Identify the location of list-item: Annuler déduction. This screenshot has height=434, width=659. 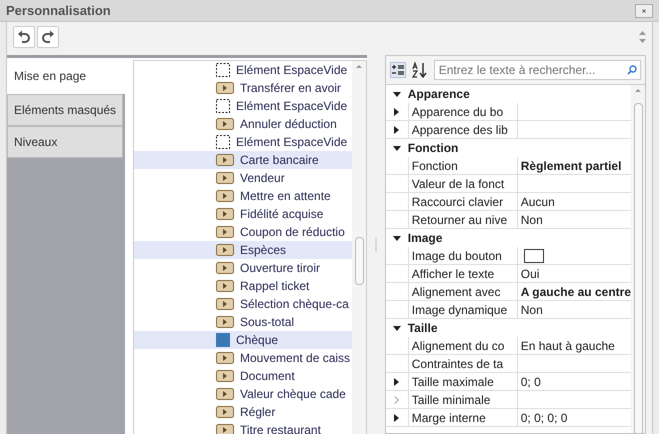
(243, 124).